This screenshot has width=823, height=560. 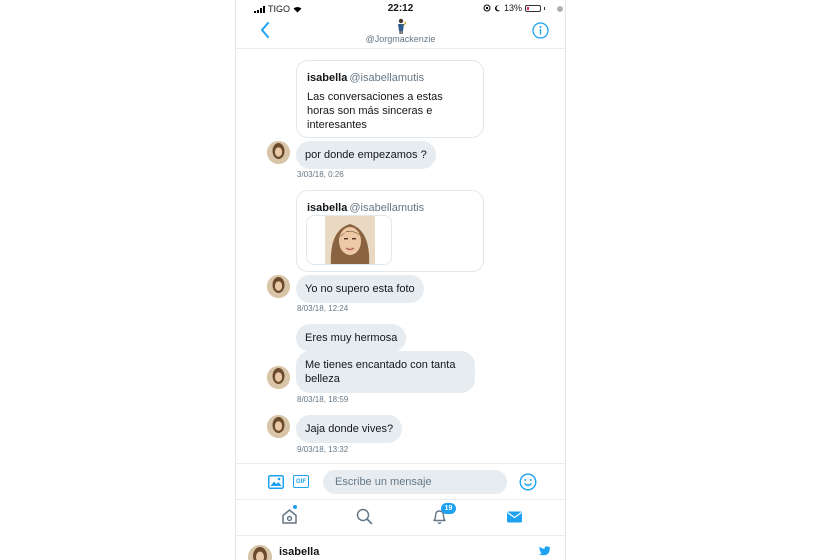 I want to click on image-icon, so click(x=276, y=482).